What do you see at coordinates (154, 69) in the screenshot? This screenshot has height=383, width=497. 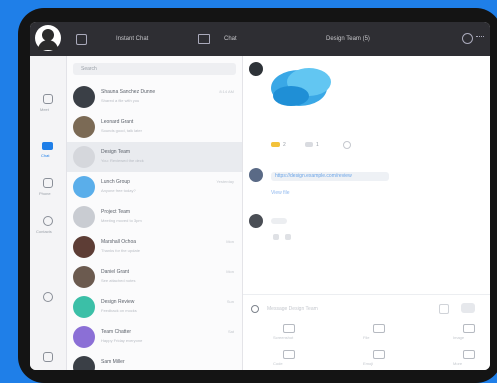 I see `search-field: Search` at bounding box center [154, 69].